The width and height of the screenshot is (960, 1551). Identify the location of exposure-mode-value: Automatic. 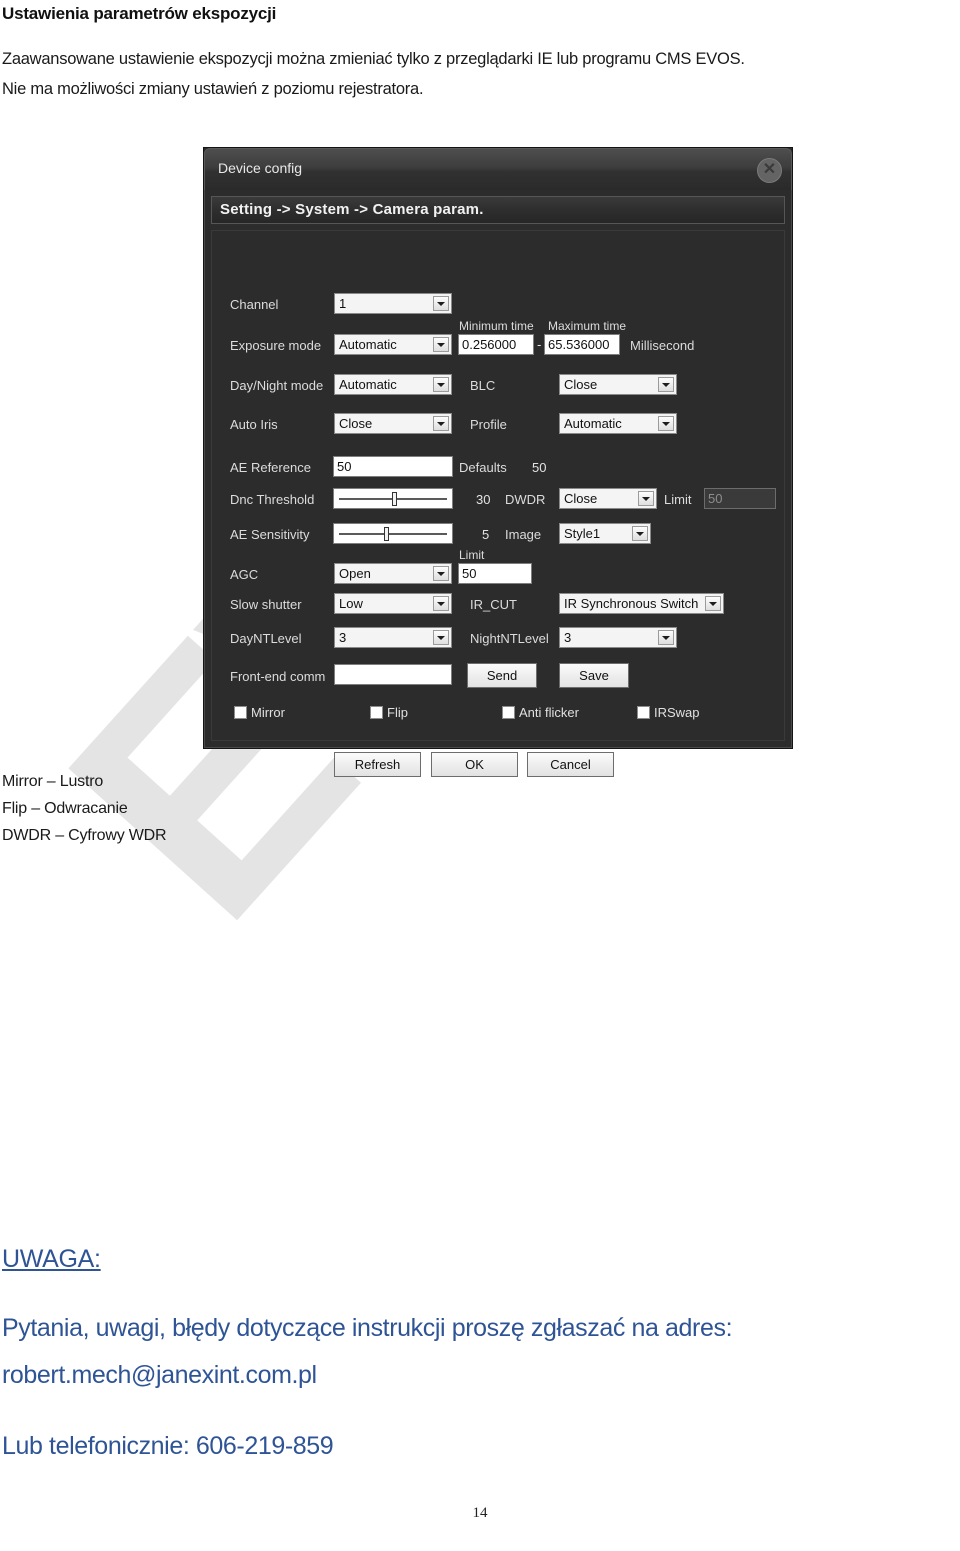
(368, 344).